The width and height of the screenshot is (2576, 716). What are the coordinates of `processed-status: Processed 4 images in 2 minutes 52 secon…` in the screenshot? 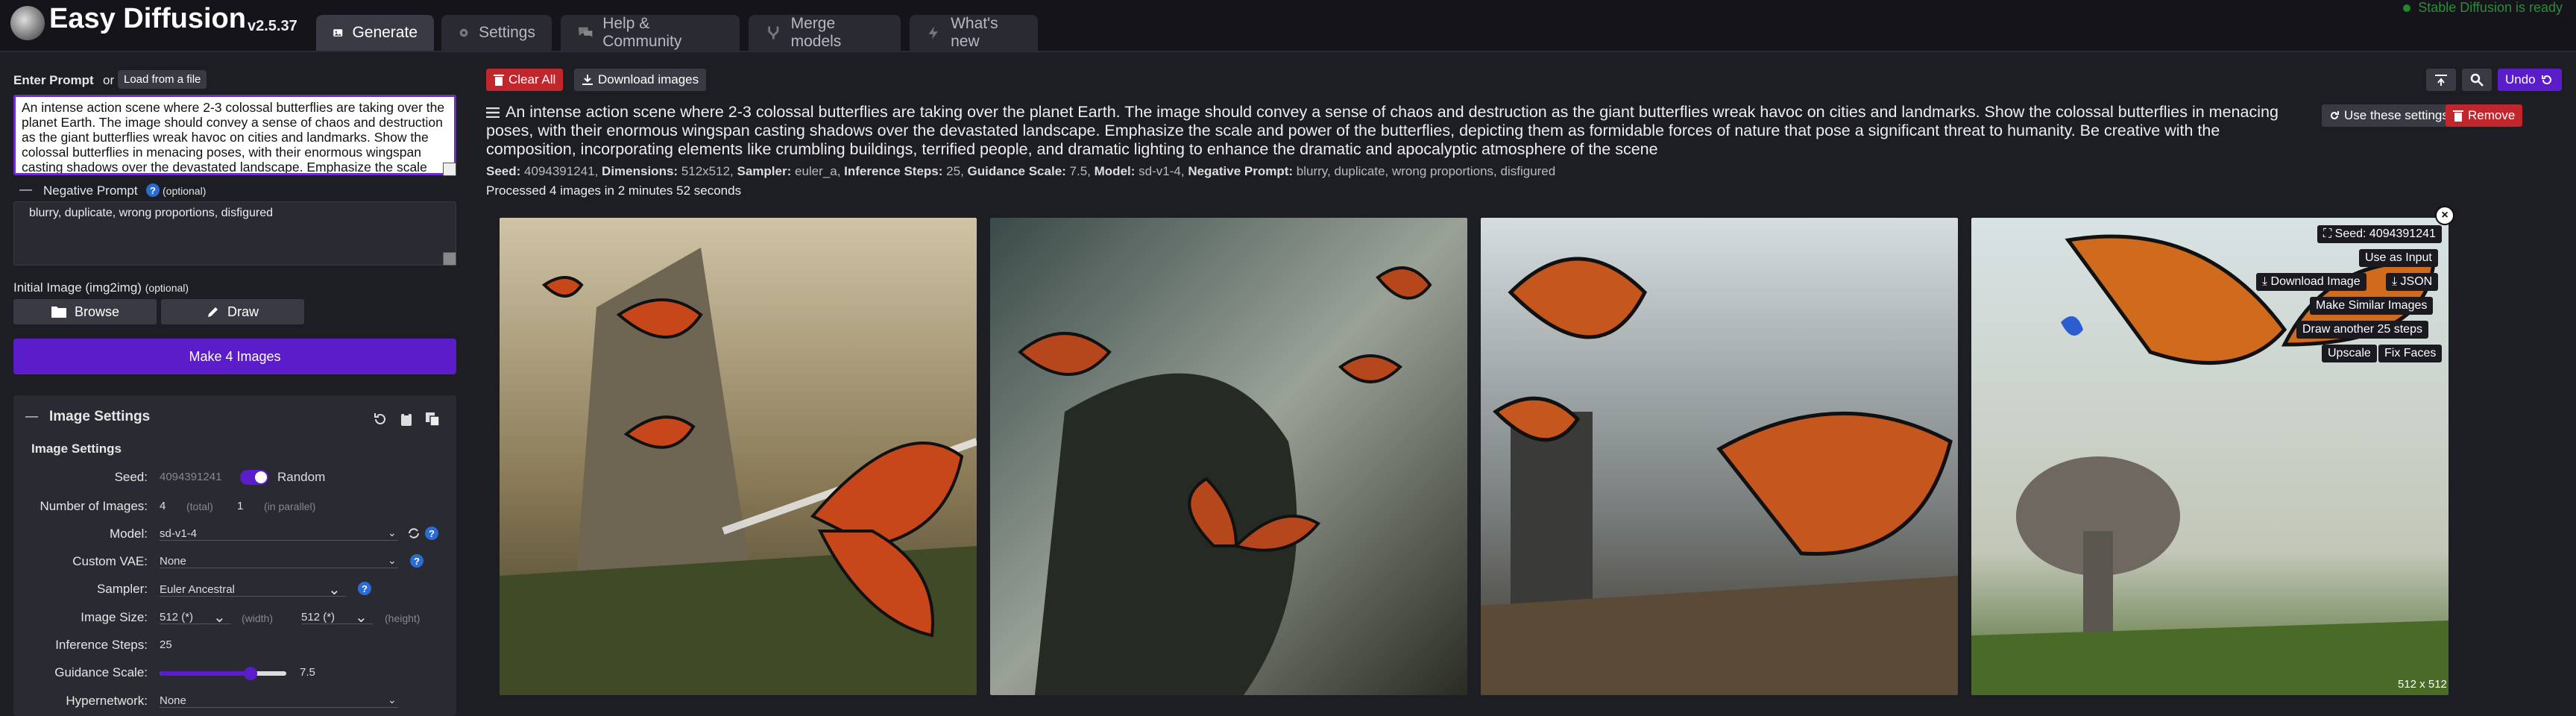 It's located at (614, 190).